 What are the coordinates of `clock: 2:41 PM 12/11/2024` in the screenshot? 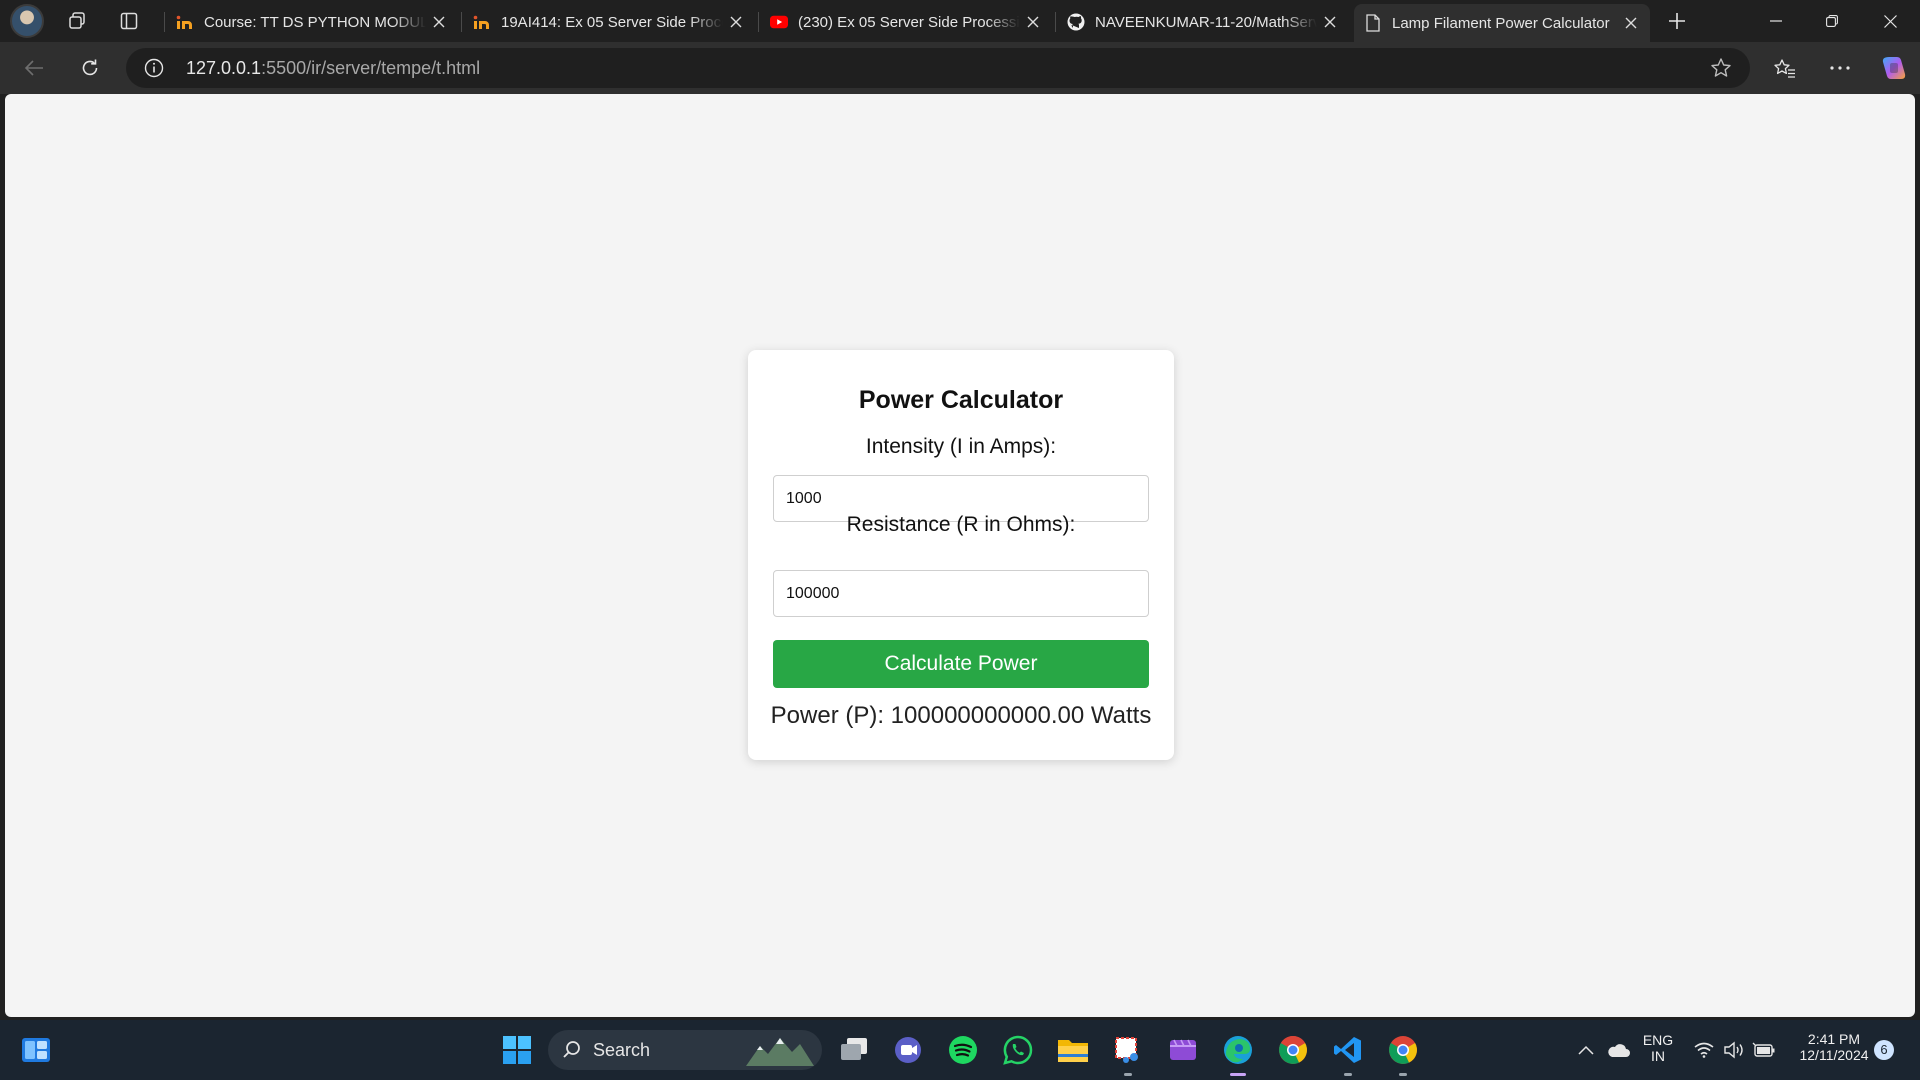 It's located at (1834, 1047).